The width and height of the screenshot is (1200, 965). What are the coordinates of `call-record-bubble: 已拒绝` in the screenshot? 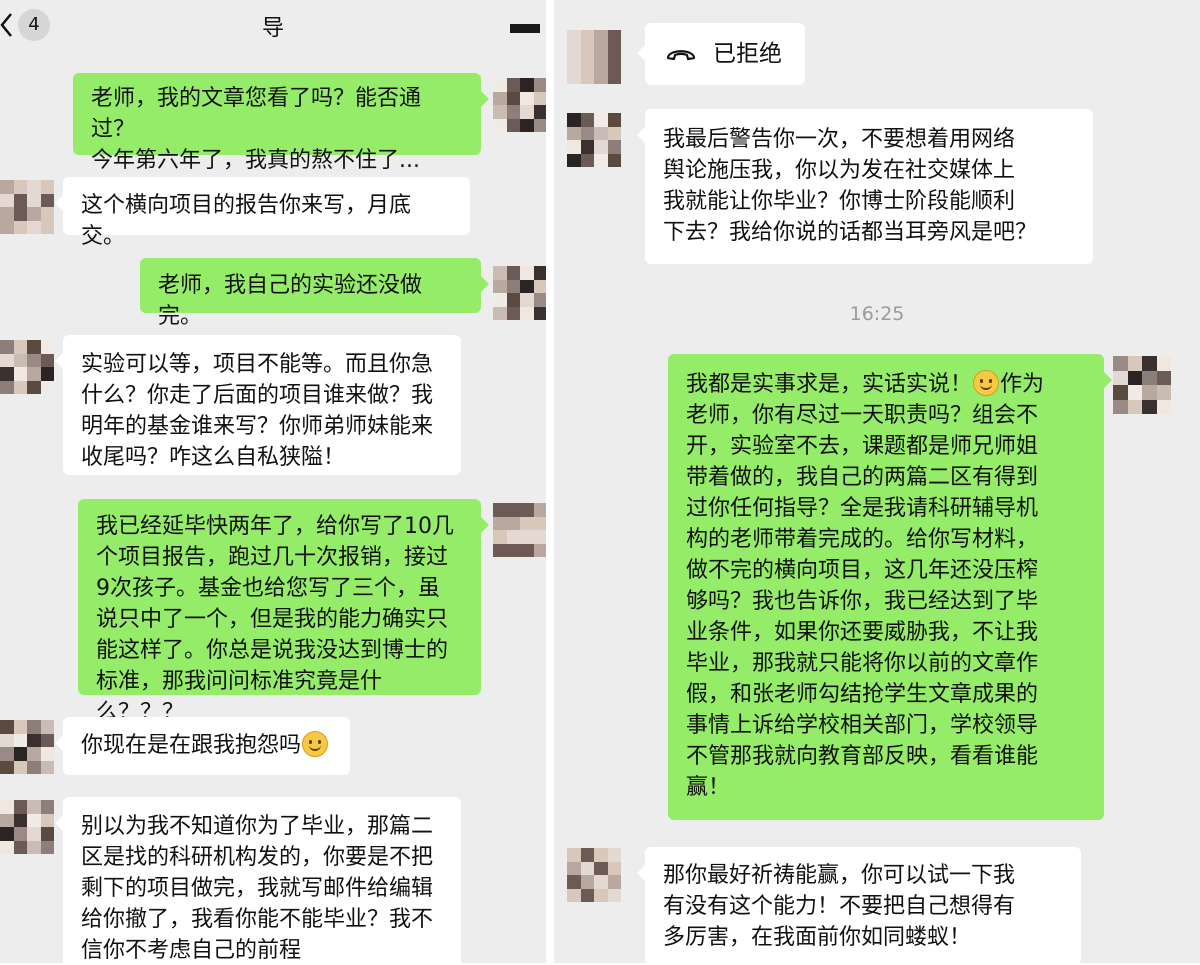 It's located at (721, 54).